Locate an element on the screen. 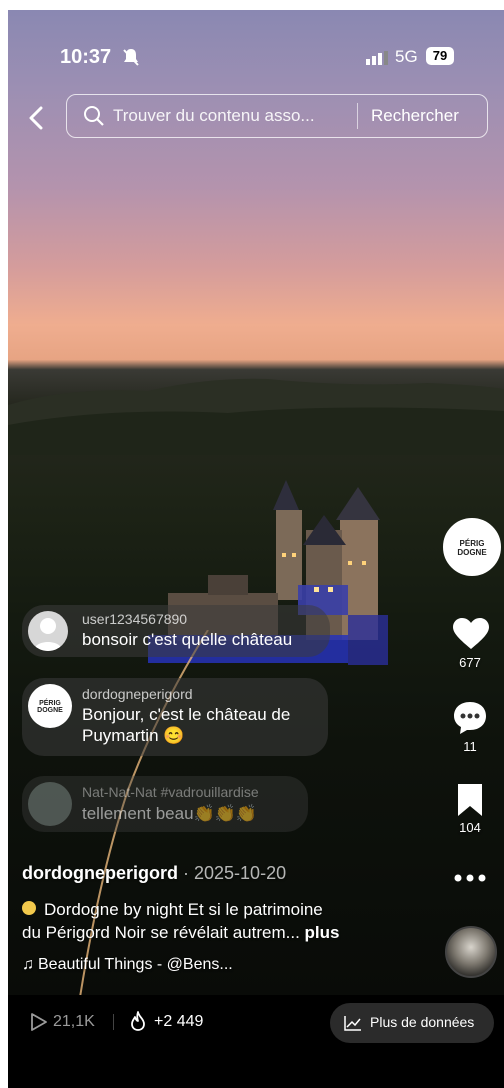 This screenshot has width=504, height=1088. author-name: dordogneperigord is located at coordinates (100, 873).